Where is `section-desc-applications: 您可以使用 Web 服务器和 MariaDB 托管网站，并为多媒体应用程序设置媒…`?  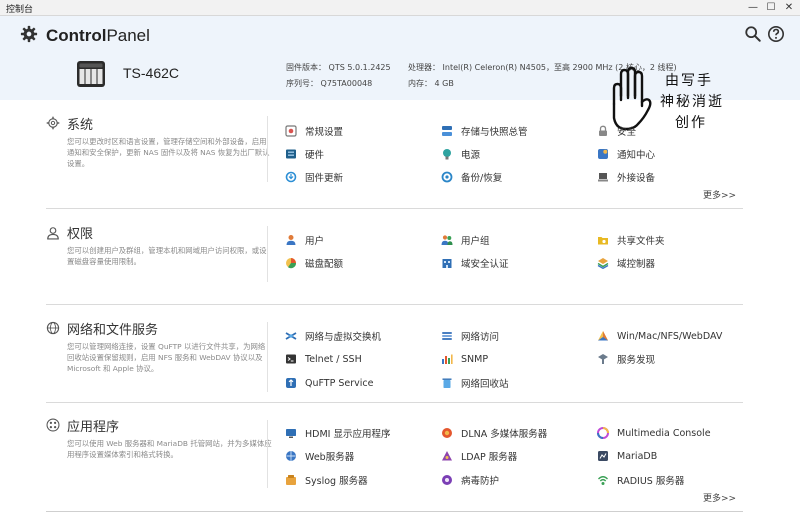
section-desc-applications: 您可以使用 Web 服务器和 MariaDB 托管网站，并为多媒体应用程序设置媒… is located at coordinates (169, 449).